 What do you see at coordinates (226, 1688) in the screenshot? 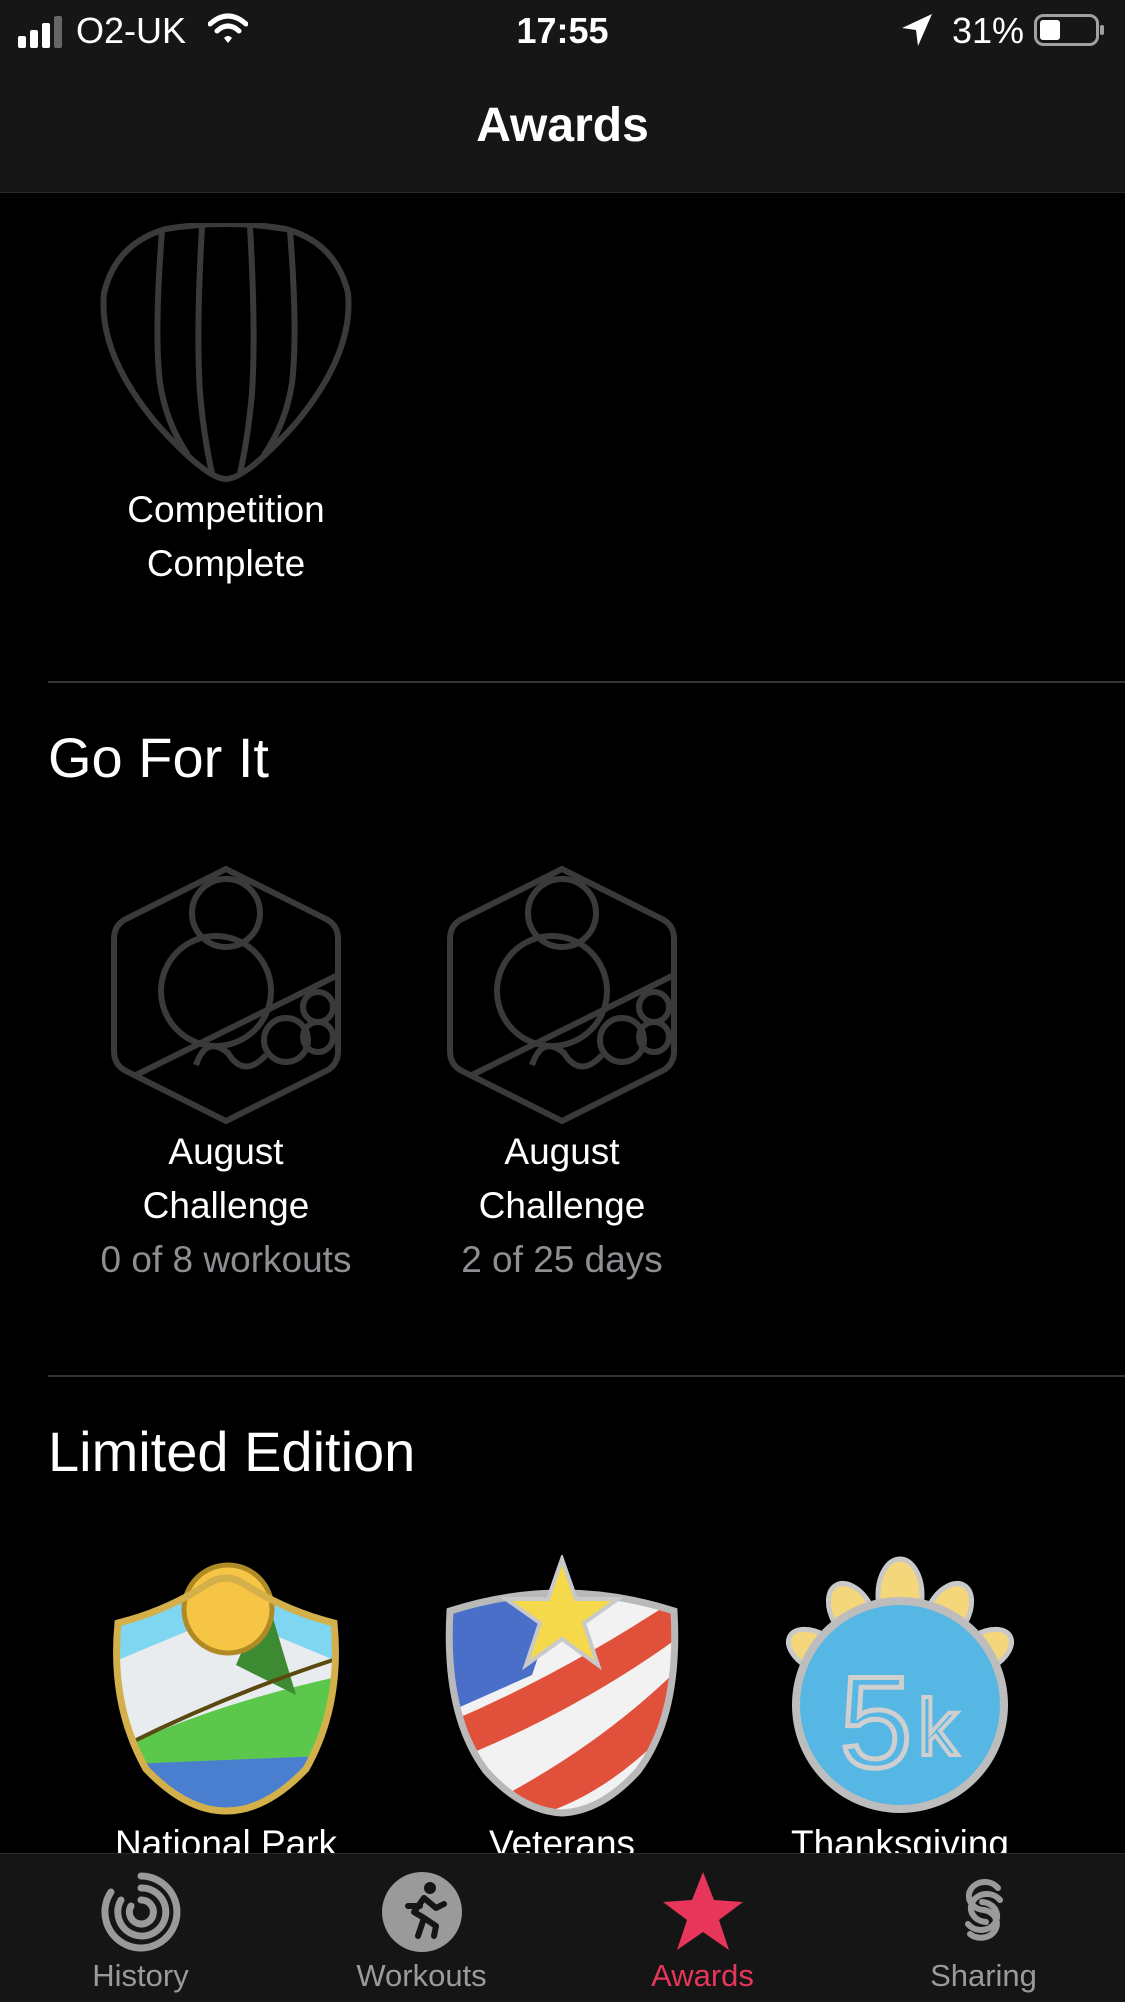
I see `national-park-badge-icon` at bounding box center [226, 1688].